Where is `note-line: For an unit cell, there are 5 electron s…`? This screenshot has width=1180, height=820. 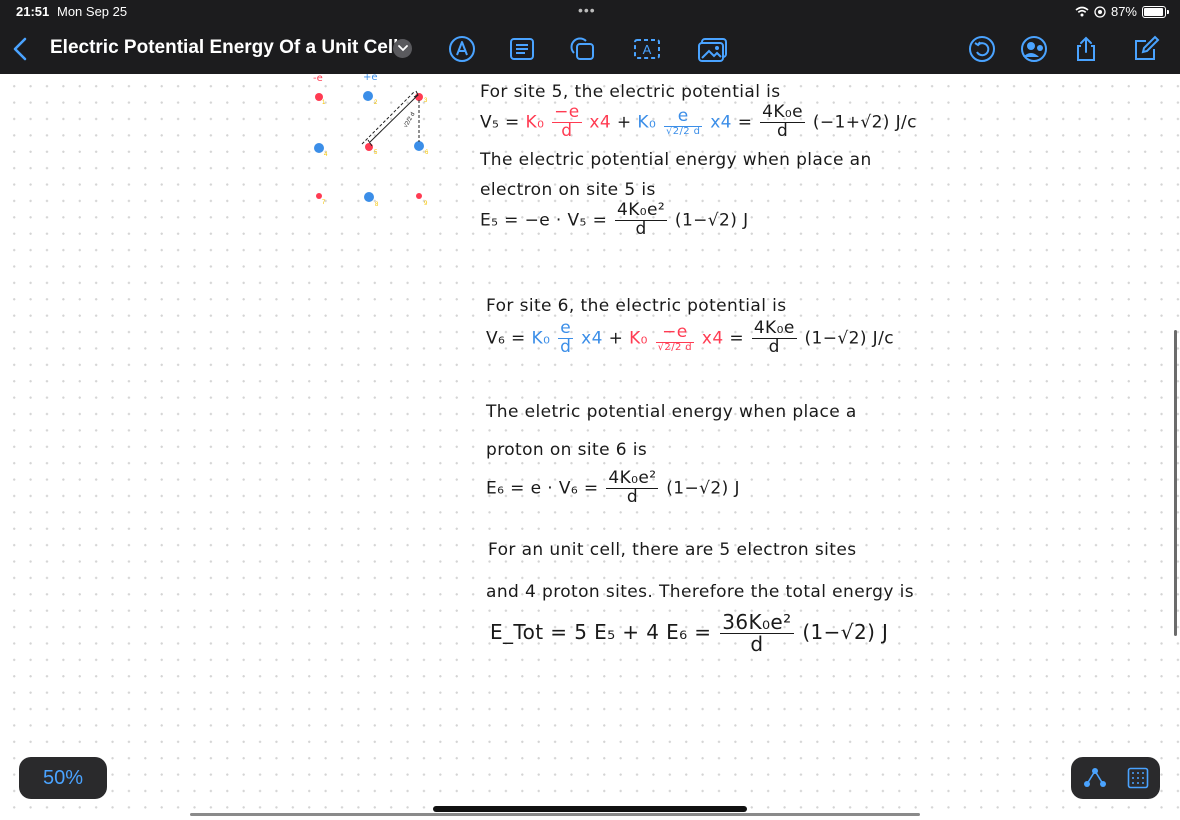 note-line: For an unit cell, there are 5 electron s… is located at coordinates (672, 550).